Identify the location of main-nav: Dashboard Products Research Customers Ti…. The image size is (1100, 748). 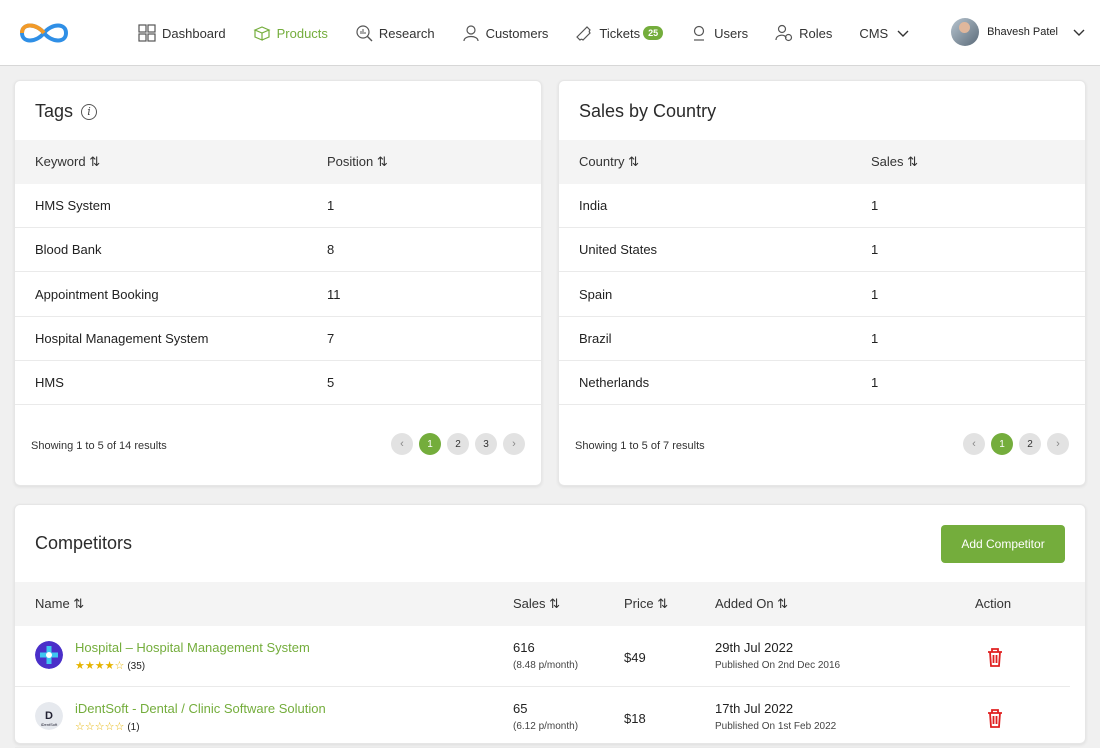
(538, 33).